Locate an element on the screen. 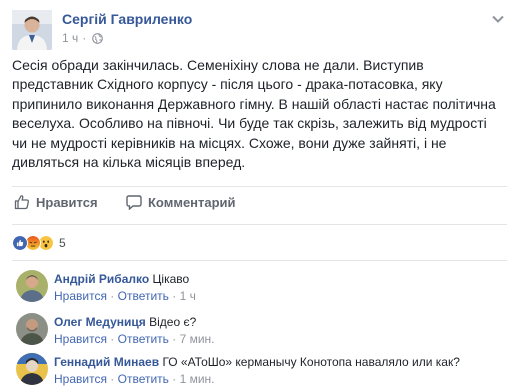 This screenshot has height=391, width=519. comment-time: 1 мин. is located at coordinates (197, 379).